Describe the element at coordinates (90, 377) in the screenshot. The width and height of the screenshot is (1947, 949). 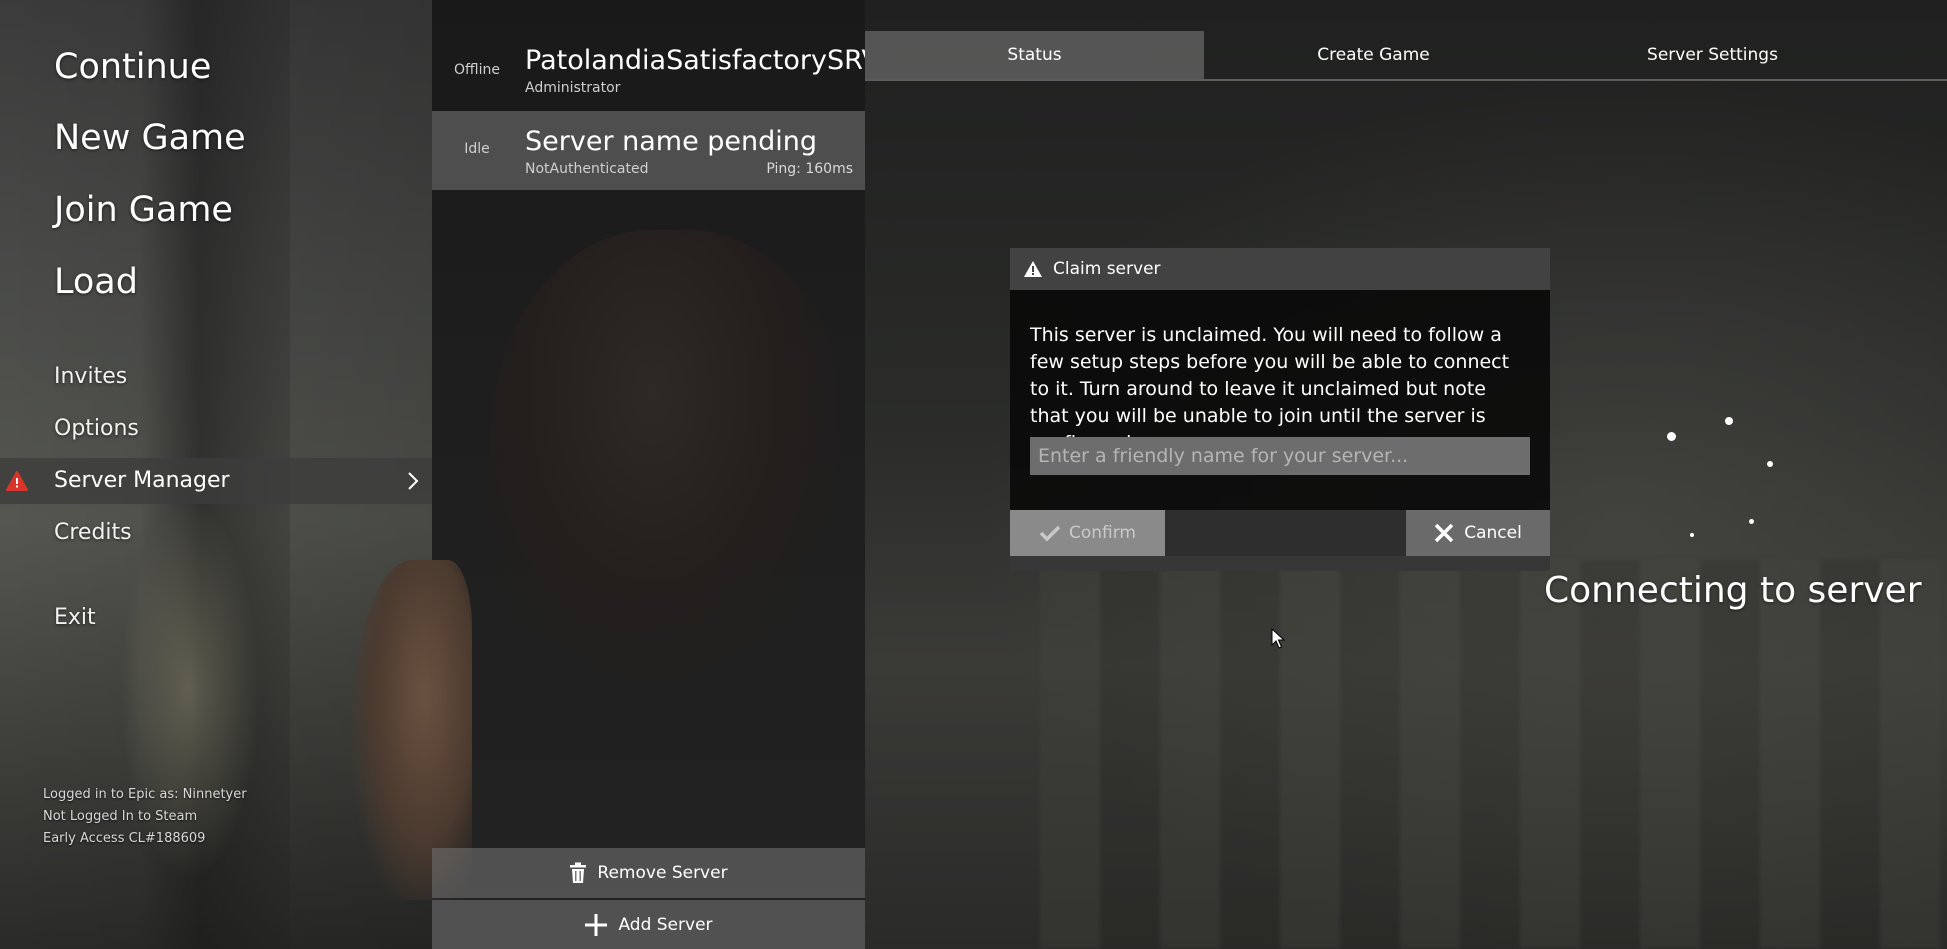
I see `menu-item-invites: Invites` at that location.